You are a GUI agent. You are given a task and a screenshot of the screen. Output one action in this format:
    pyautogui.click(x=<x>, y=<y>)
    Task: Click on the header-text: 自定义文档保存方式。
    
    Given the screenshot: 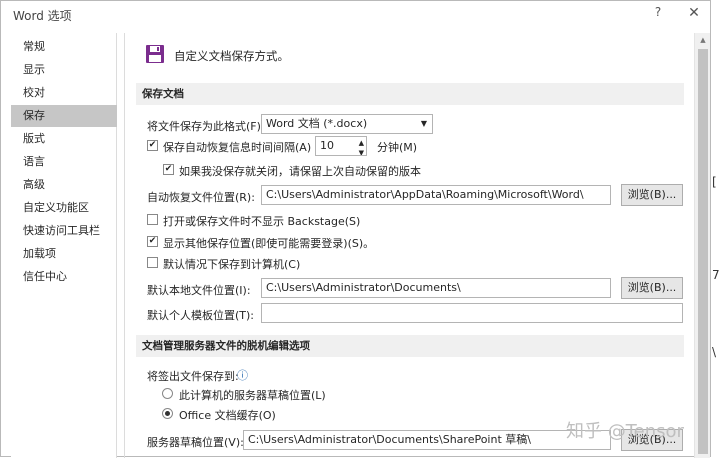 What is the action you would take?
    pyautogui.click(x=231, y=56)
    